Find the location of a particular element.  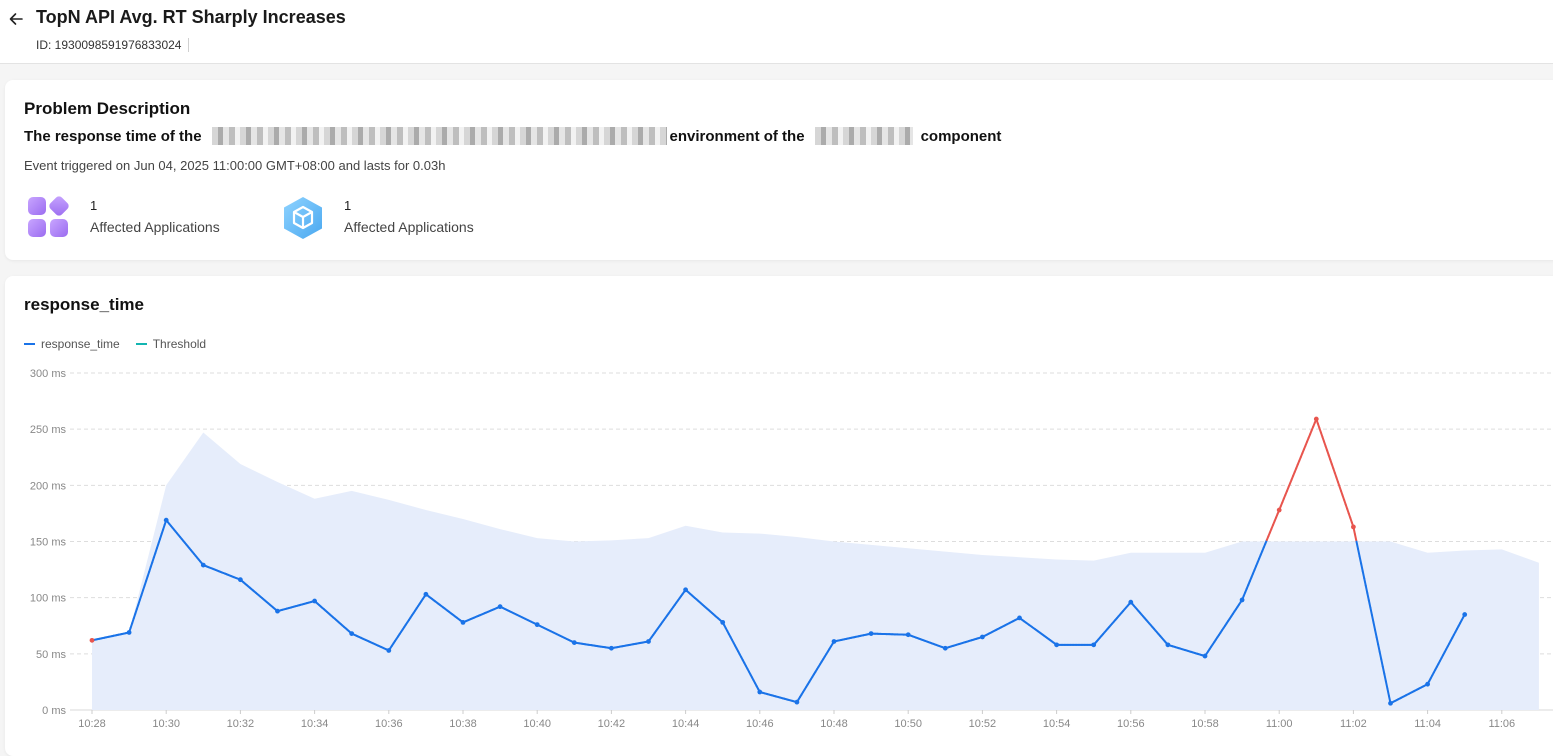

y-tick-label: 250 ms is located at coordinates (48, 430).